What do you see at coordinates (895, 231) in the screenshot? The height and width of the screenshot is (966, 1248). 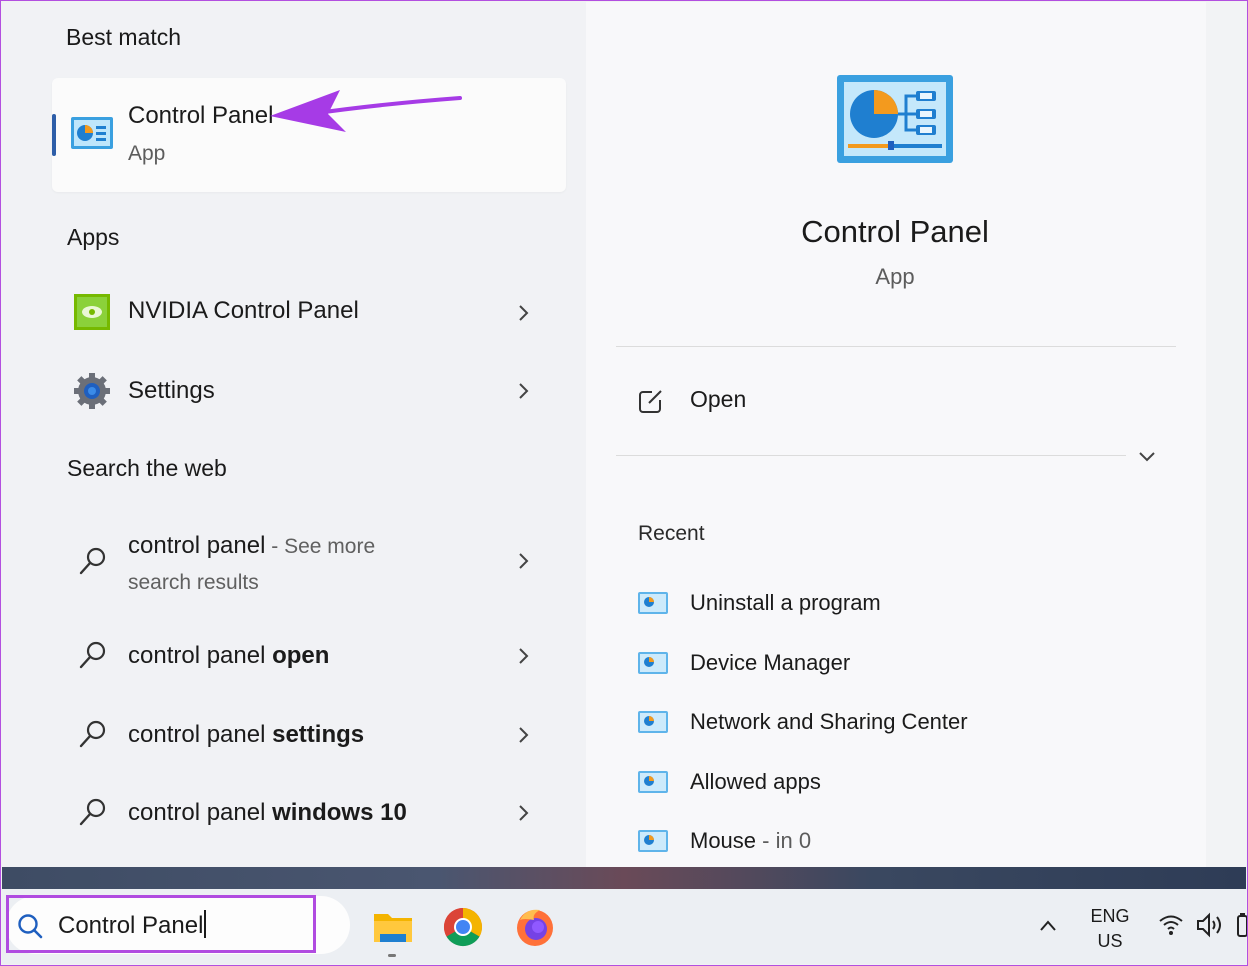 I see `detail-title: Control Panel` at bounding box center [895, 231].